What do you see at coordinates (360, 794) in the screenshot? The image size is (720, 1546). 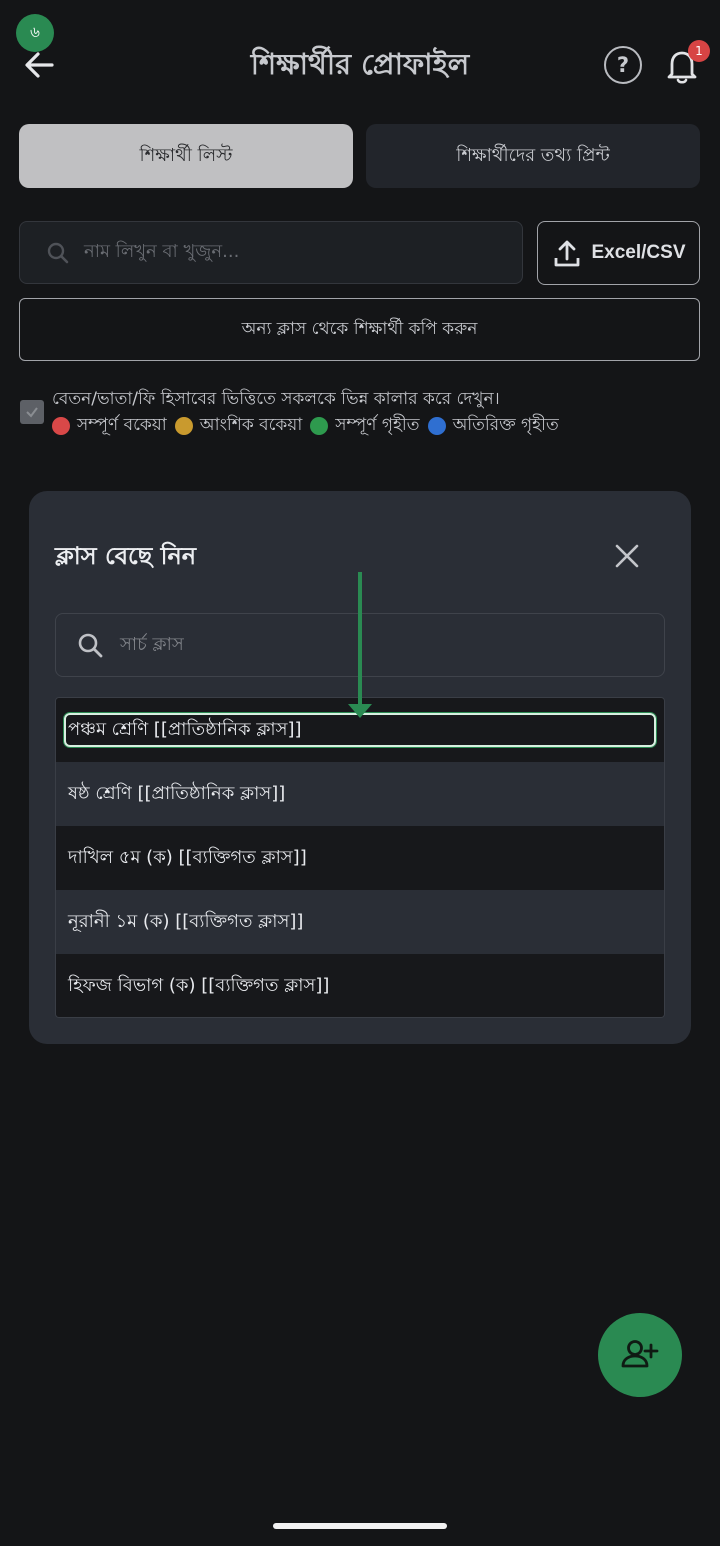 I see `class-item: ষষ্ঠ শ্রেণি [[প্রাতিষ্ঠানিক ক্লাস]]` at bounding box center [360, 794].